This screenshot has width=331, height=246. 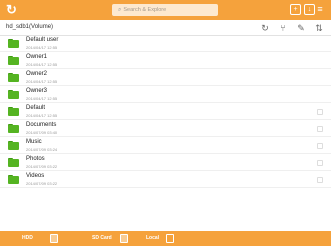 What do you see at coordinates (165, 61) in the screenshot?
I see `list-item: Owner1 2014/04/17 12:55` at bounding box center [165, 61].